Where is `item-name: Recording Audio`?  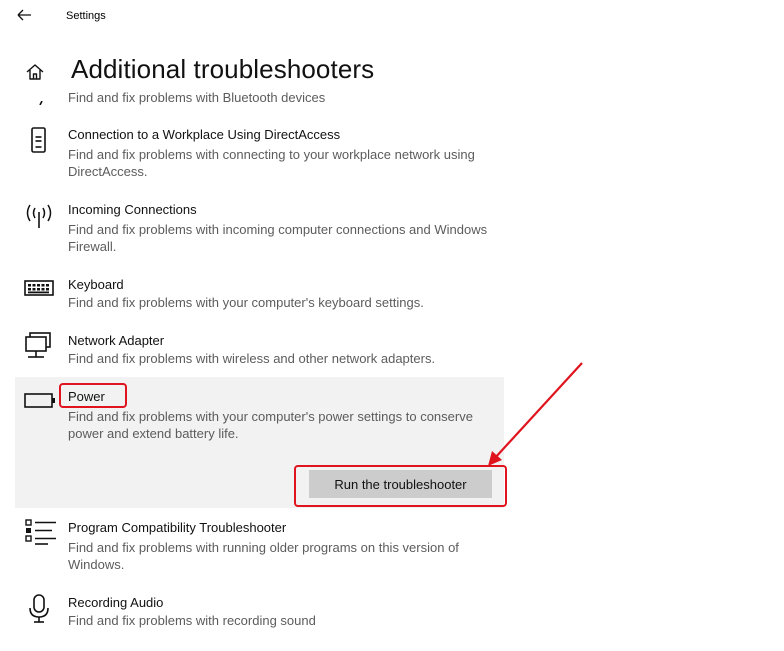
item-name: Recording Audio is located at coordinates (116, 602).